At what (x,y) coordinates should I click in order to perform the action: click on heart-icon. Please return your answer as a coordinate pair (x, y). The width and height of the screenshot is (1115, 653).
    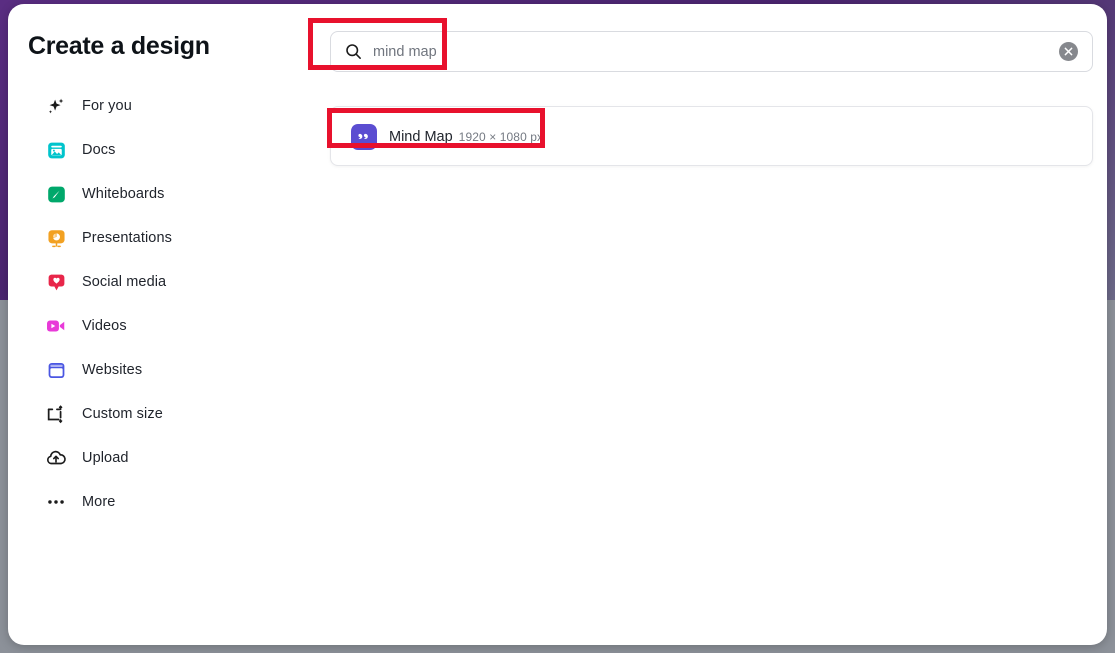
    Looking at the image, I should click on (56, 282).